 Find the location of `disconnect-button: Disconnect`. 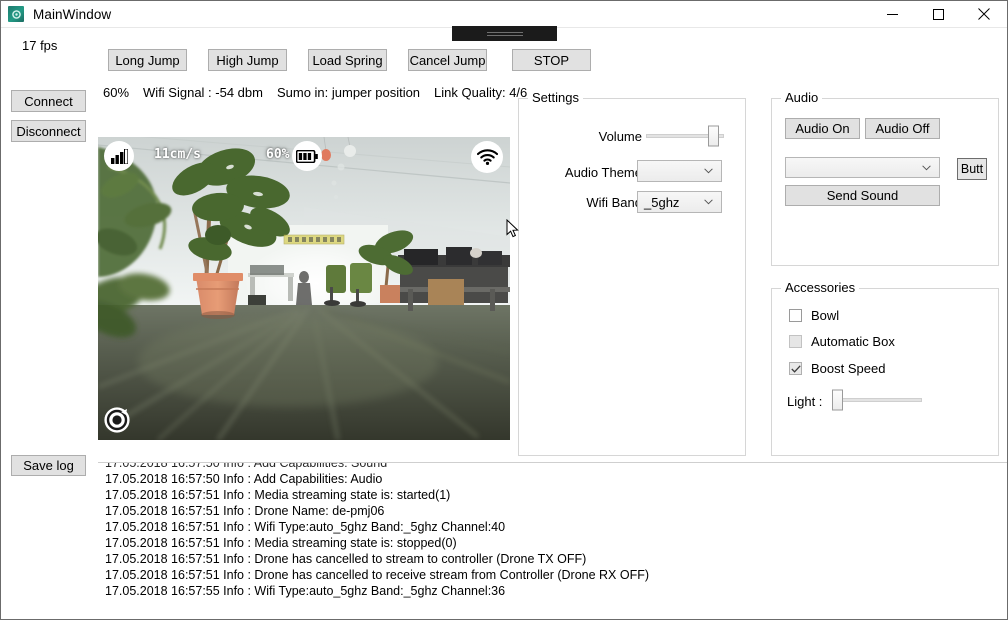

disconnect-button: Disconnect is located at coordinates (48, 131).